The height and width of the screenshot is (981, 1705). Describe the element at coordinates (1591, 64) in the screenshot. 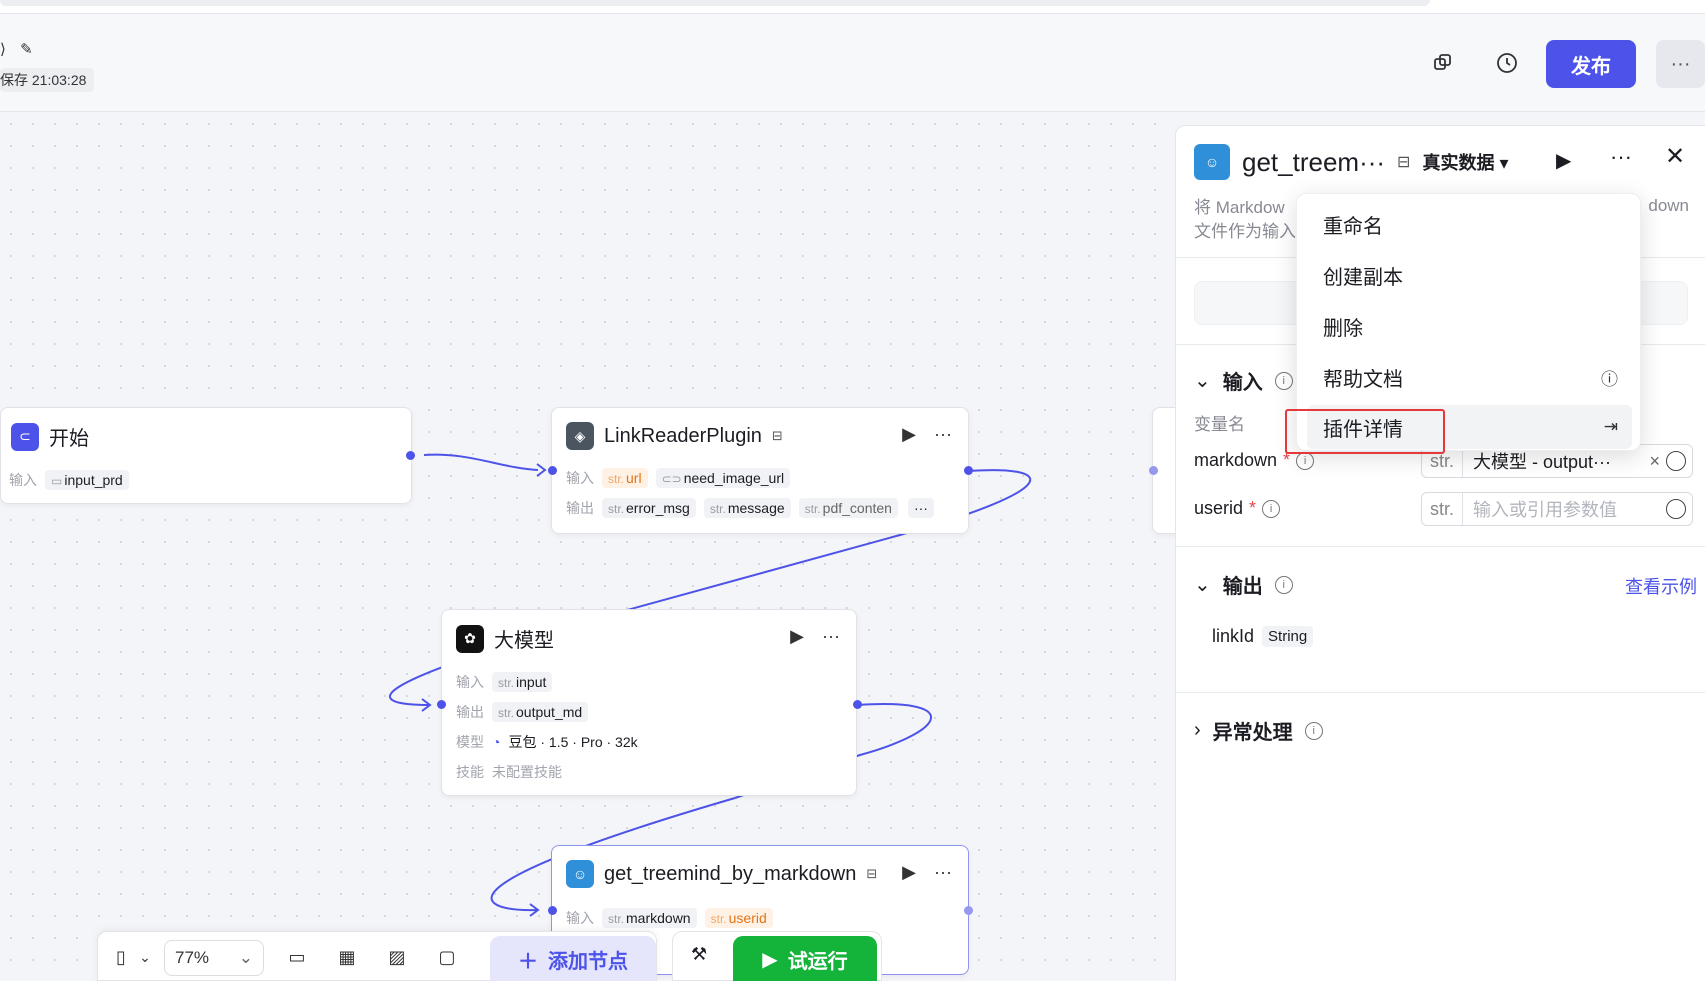

I see `publish-button: 发布` at that location.